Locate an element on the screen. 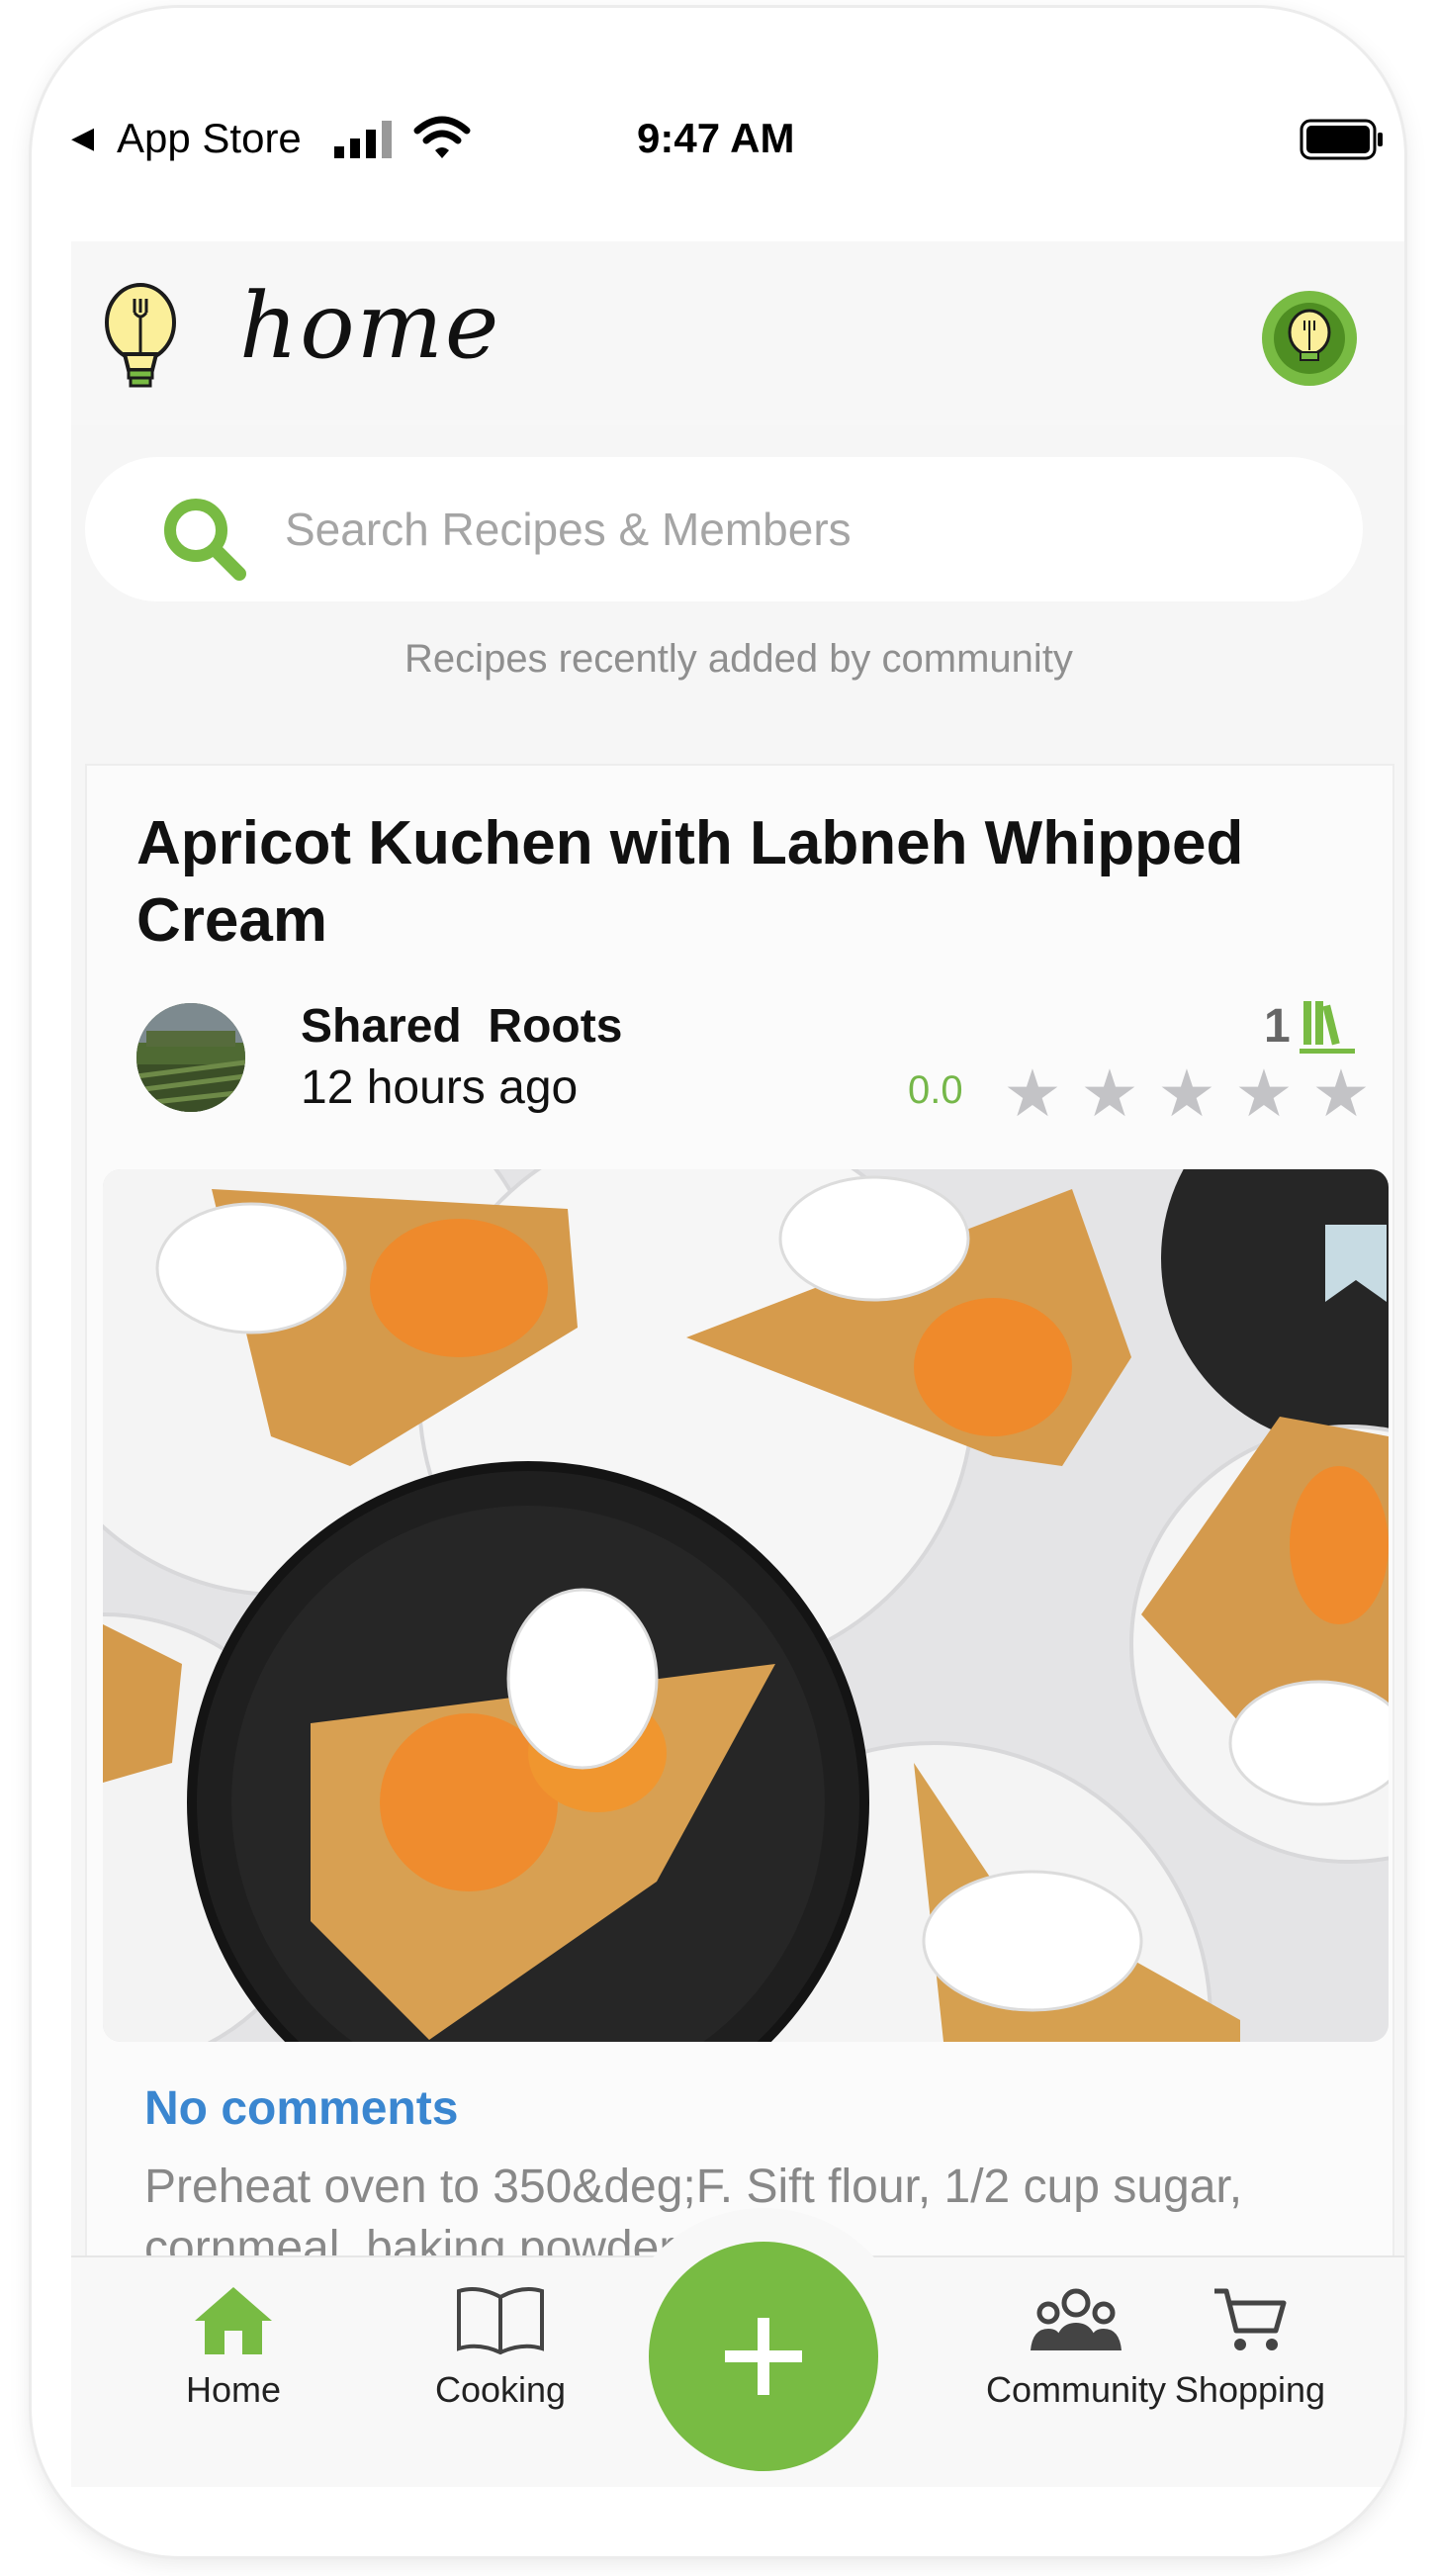 This screenshot has height=2576, width=1436. clock: 9:47 AM is located at coordinates (716, 138).